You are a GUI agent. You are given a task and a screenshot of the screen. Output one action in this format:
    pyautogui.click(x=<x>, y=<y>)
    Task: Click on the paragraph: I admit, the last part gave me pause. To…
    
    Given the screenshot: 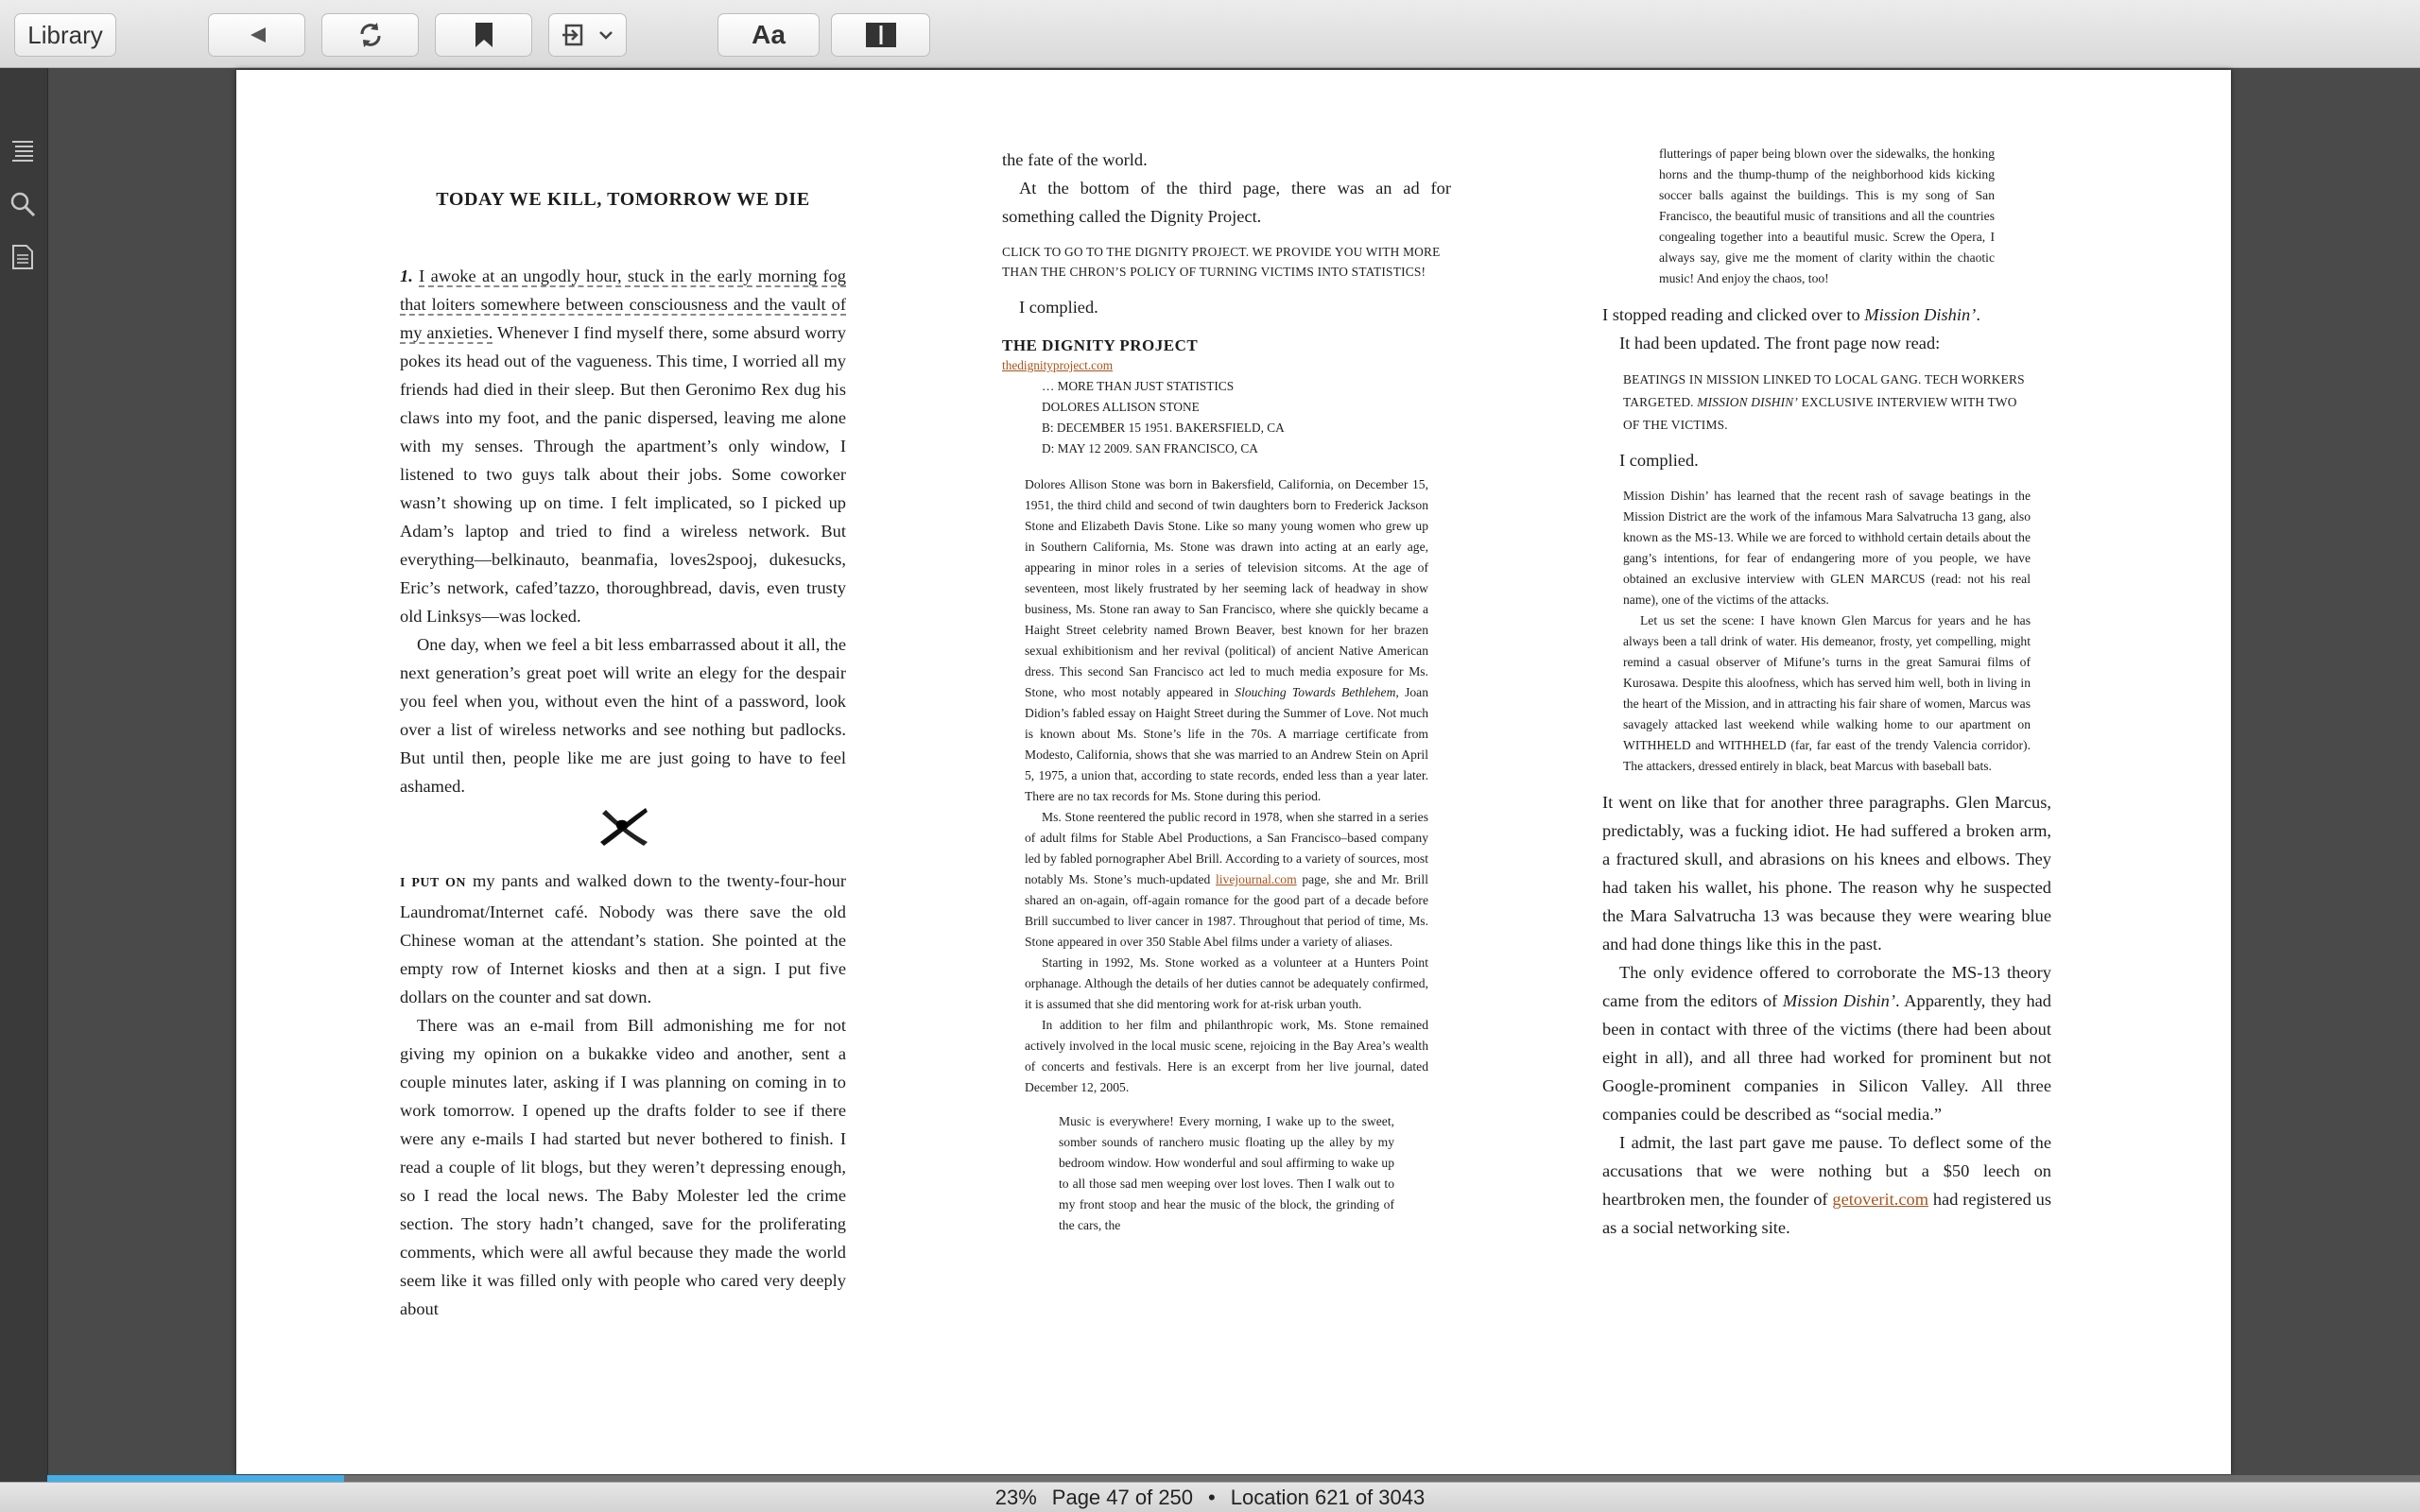 What is the action you would take?
    pyautogui.click(x=1826, y=1185)
    